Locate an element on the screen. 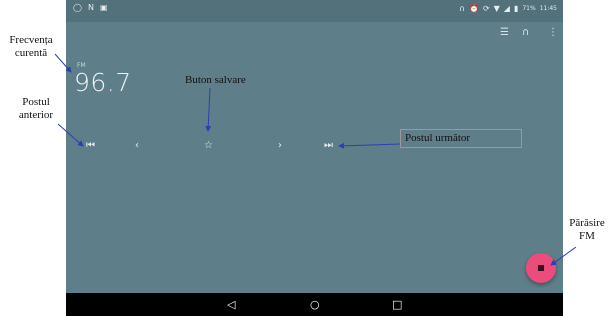 This screenshot has height=316, width=614. status-right-icons: ∩ ⏰ ⟳ ▼ ◢ ▮ 71% 11:45 is located at coordinates (508, 9).